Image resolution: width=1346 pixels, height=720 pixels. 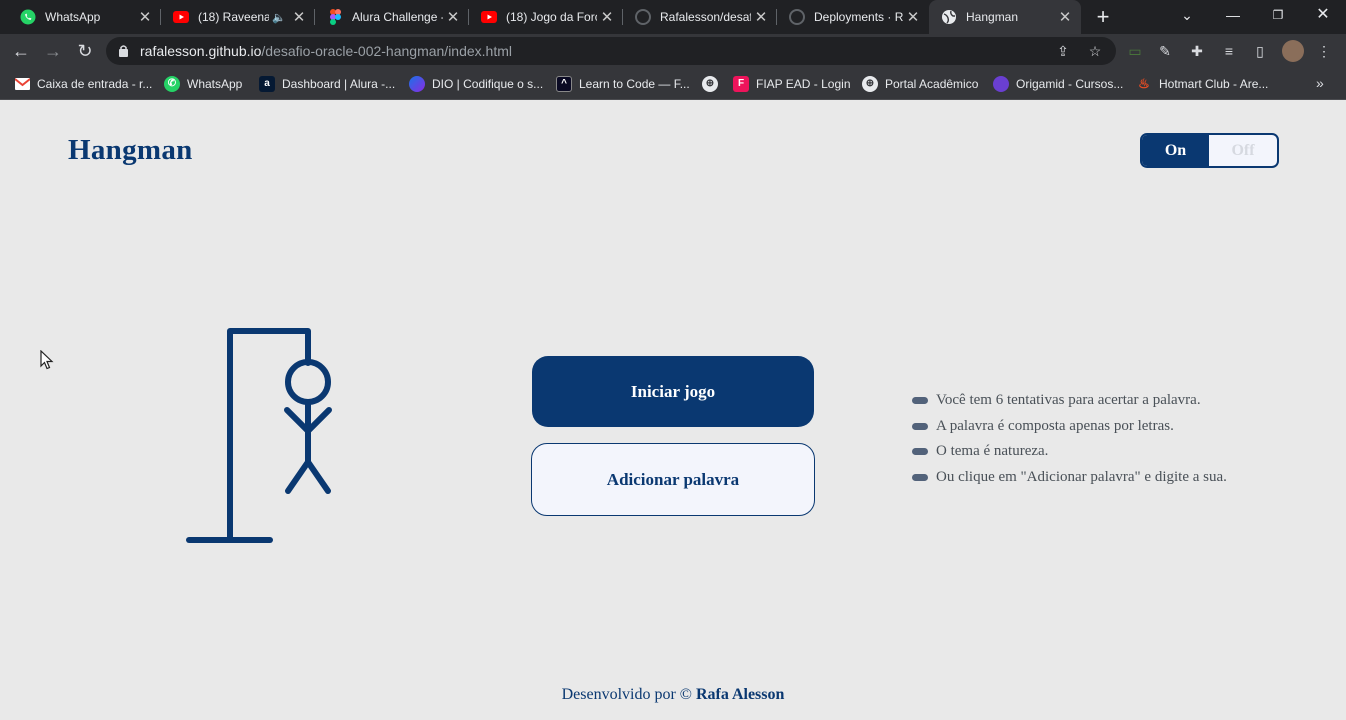 I want to click on bookmark-globe: ⊕, so click(x=713, y=83).